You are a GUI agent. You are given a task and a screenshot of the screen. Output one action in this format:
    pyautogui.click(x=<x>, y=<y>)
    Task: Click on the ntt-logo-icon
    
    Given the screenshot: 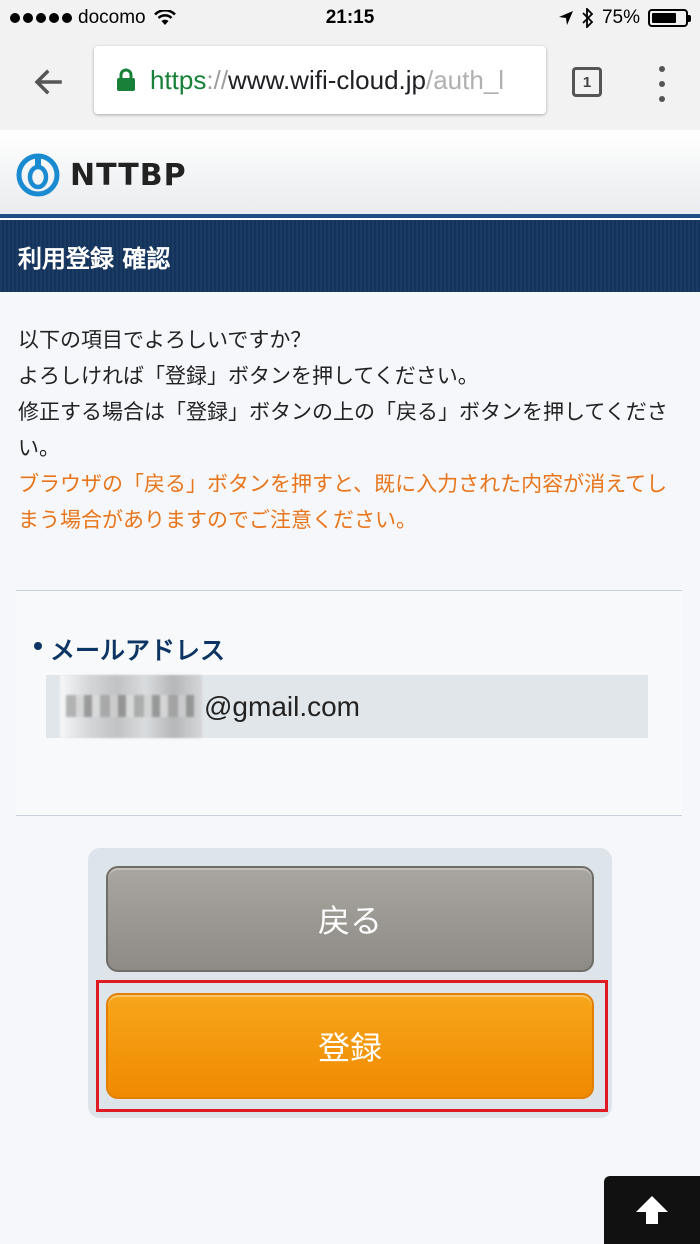 What is the action you would take?
    pyautogui.click(x=38, y=175)
    